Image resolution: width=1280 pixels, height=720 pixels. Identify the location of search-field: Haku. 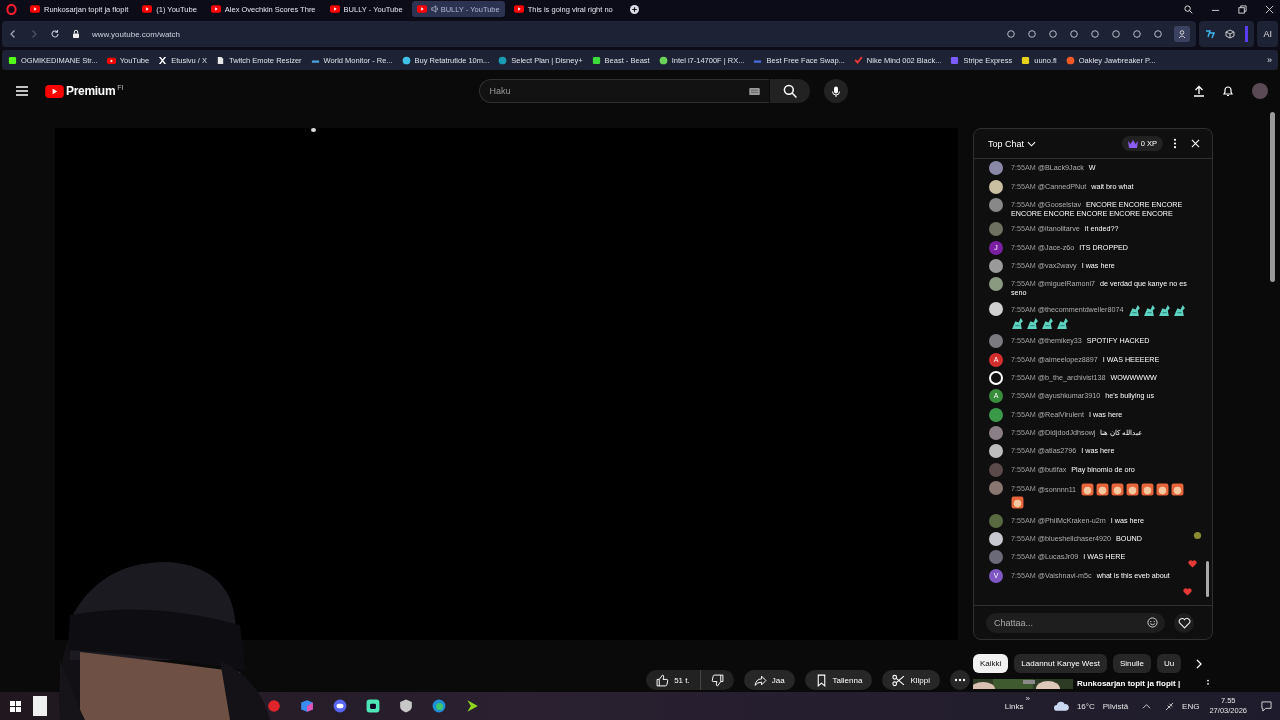
(623, 91).